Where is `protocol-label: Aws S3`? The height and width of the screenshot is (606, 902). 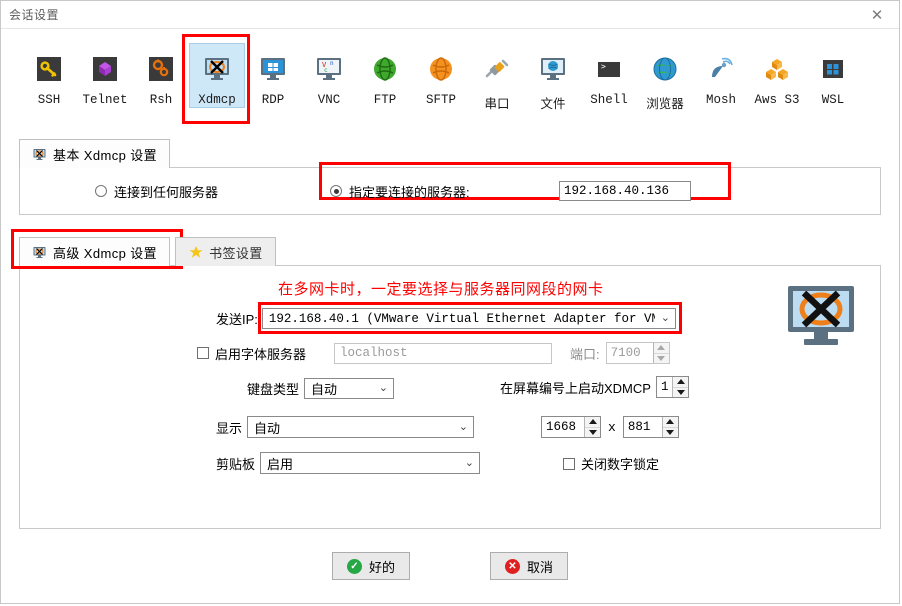
protocol-label: Aws S3 is located at coordinates (777, 100).